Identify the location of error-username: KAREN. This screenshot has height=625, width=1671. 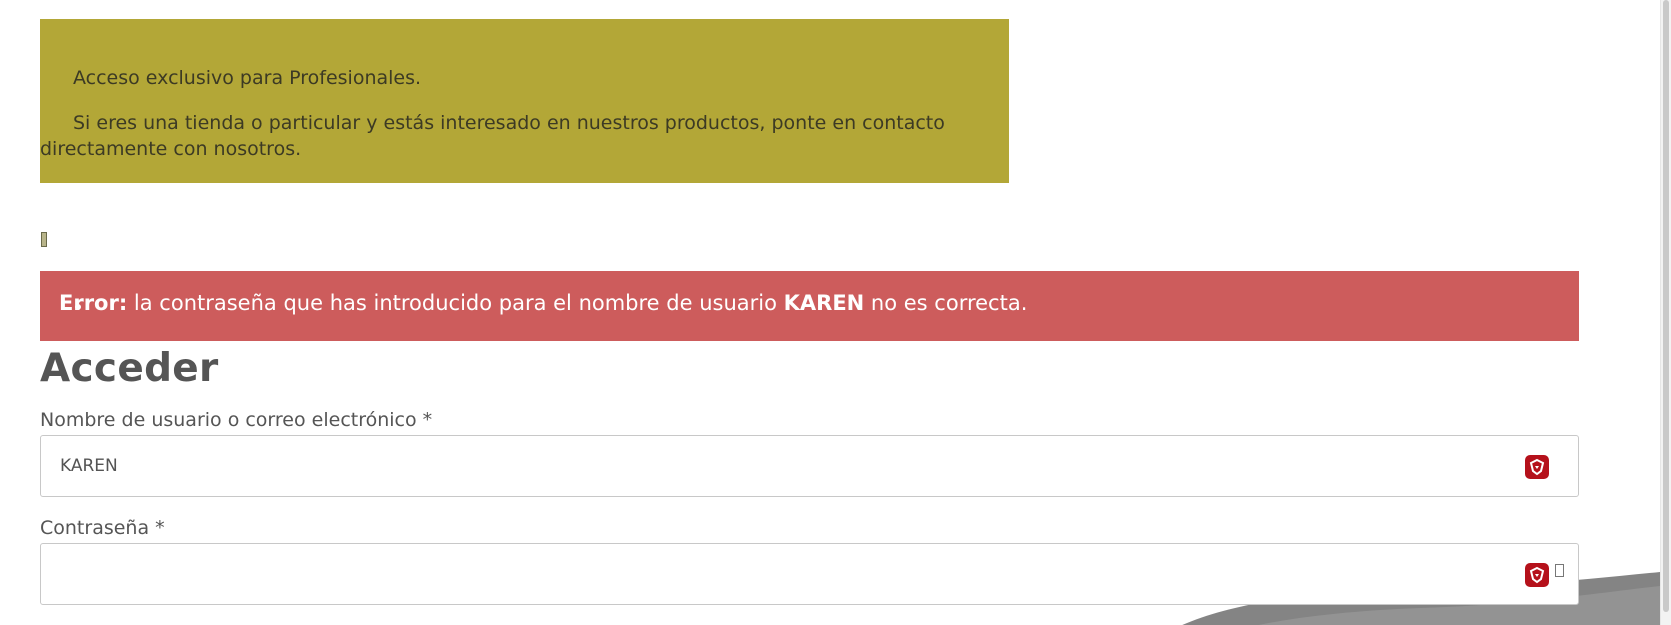
(824, 303).